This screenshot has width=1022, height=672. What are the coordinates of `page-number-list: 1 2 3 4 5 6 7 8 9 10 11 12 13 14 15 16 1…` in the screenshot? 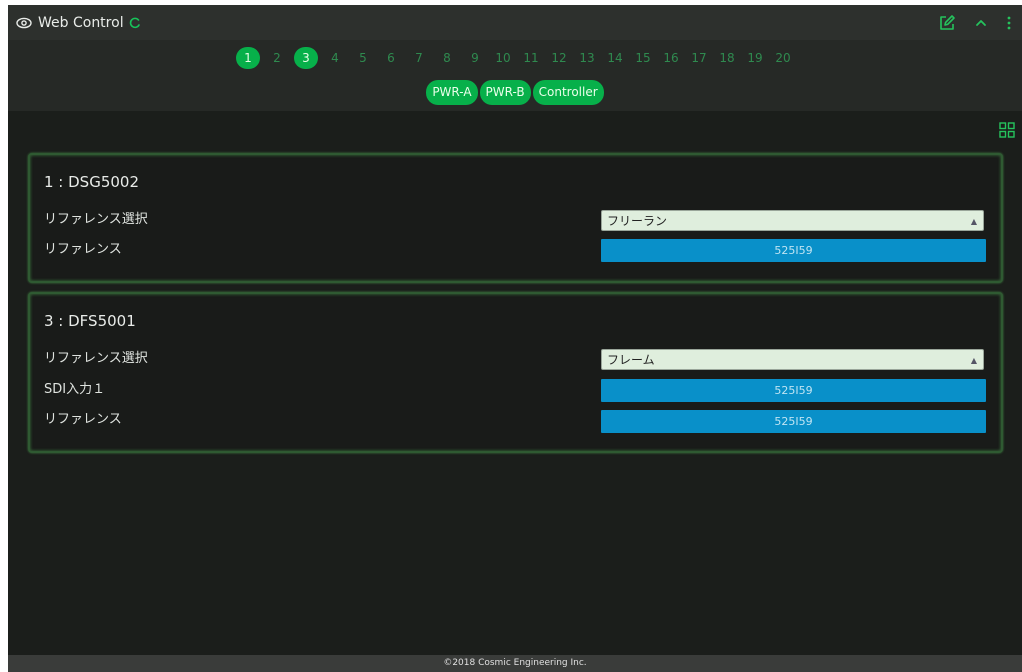 It's located at (515, 58).